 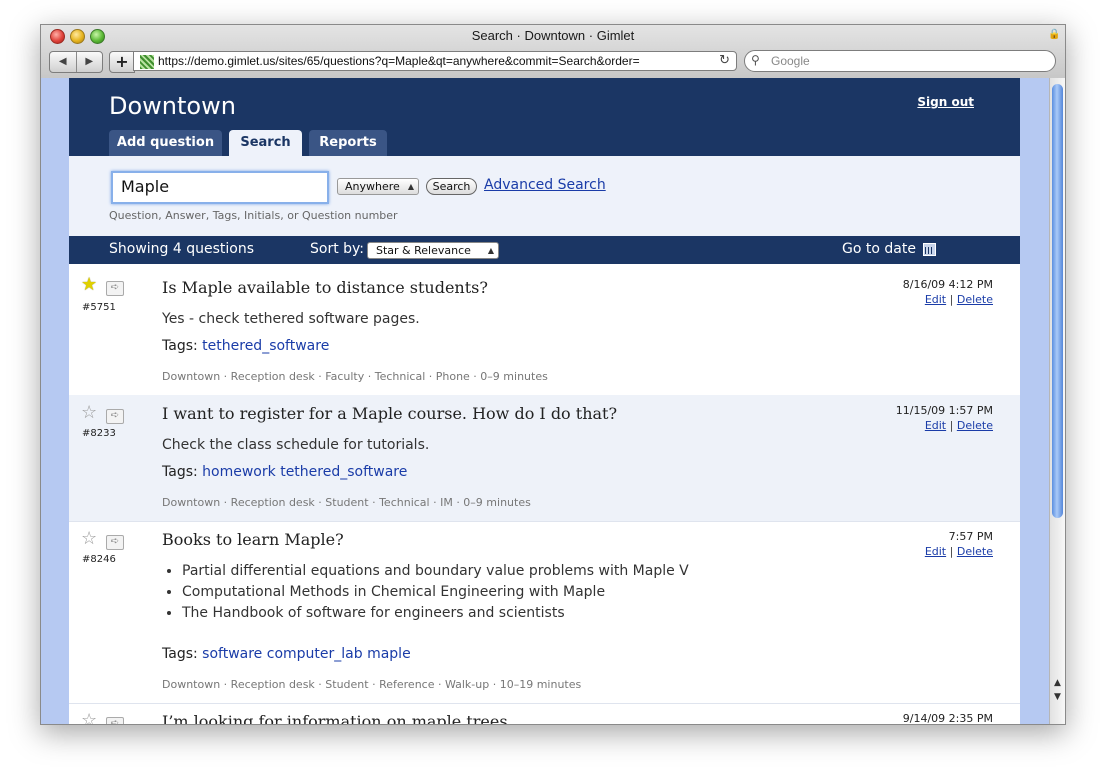 I want to click on sort-label: Sort by:, so click(x=337, y=249).